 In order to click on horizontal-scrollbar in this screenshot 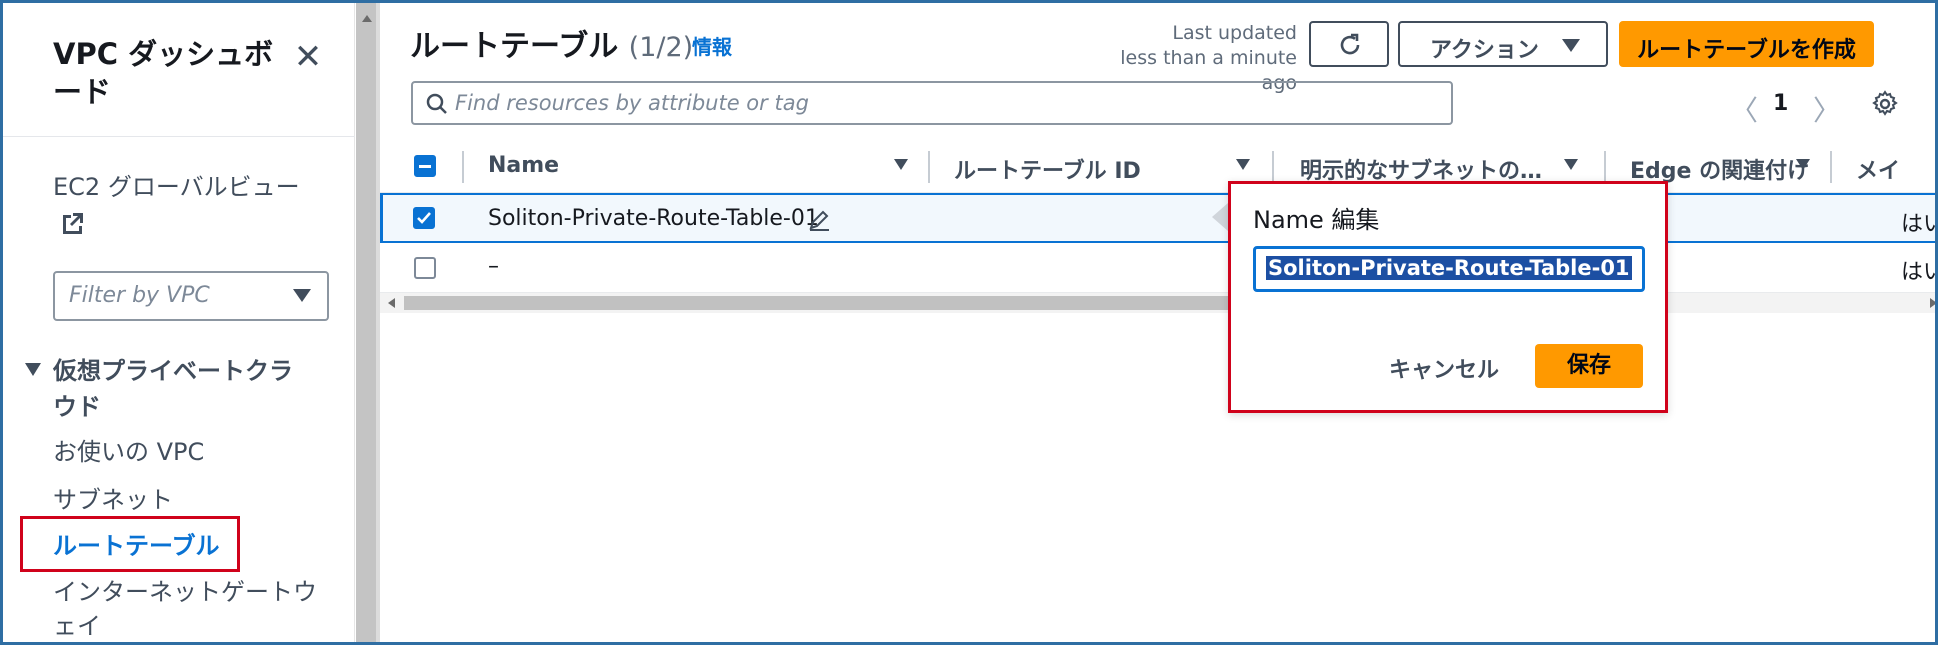, I will do `click(1157, 303)`.